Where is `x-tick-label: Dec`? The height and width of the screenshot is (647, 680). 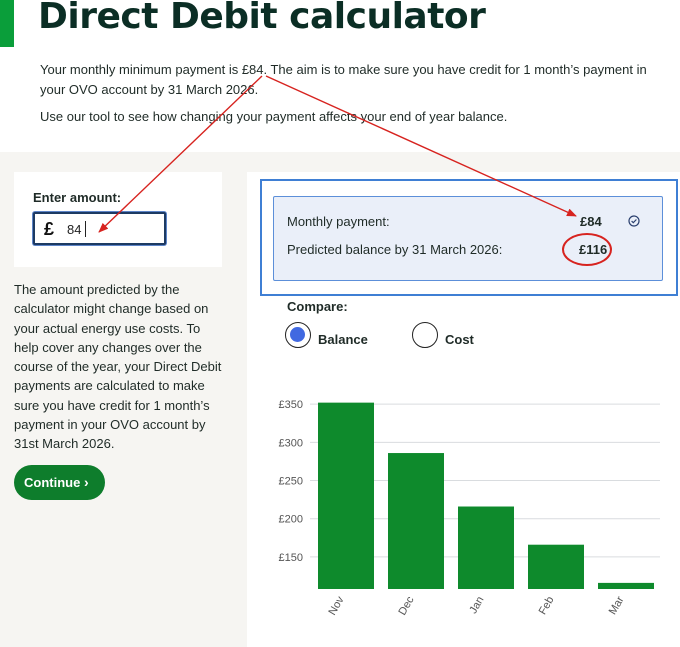 x-tick-label: Dec is located at coordinates (406, 605).